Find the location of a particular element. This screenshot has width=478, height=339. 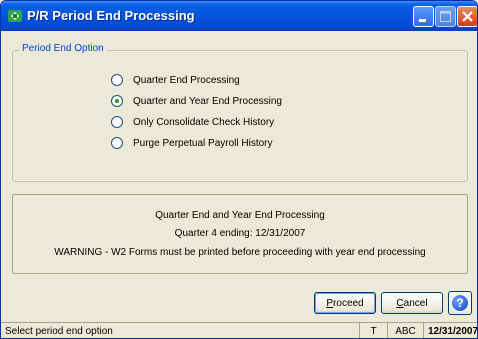

radio-label: Quarter End Processing is located at coordinates (186, 80).